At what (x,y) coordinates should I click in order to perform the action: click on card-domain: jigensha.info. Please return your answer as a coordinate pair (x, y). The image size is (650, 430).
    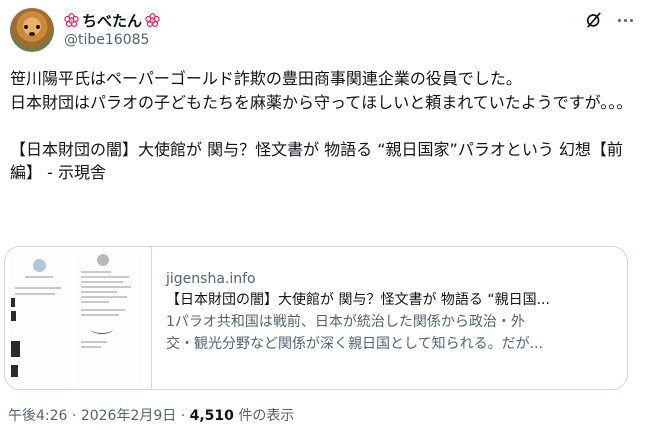
    Looking at the image, I should click on (388, 279).